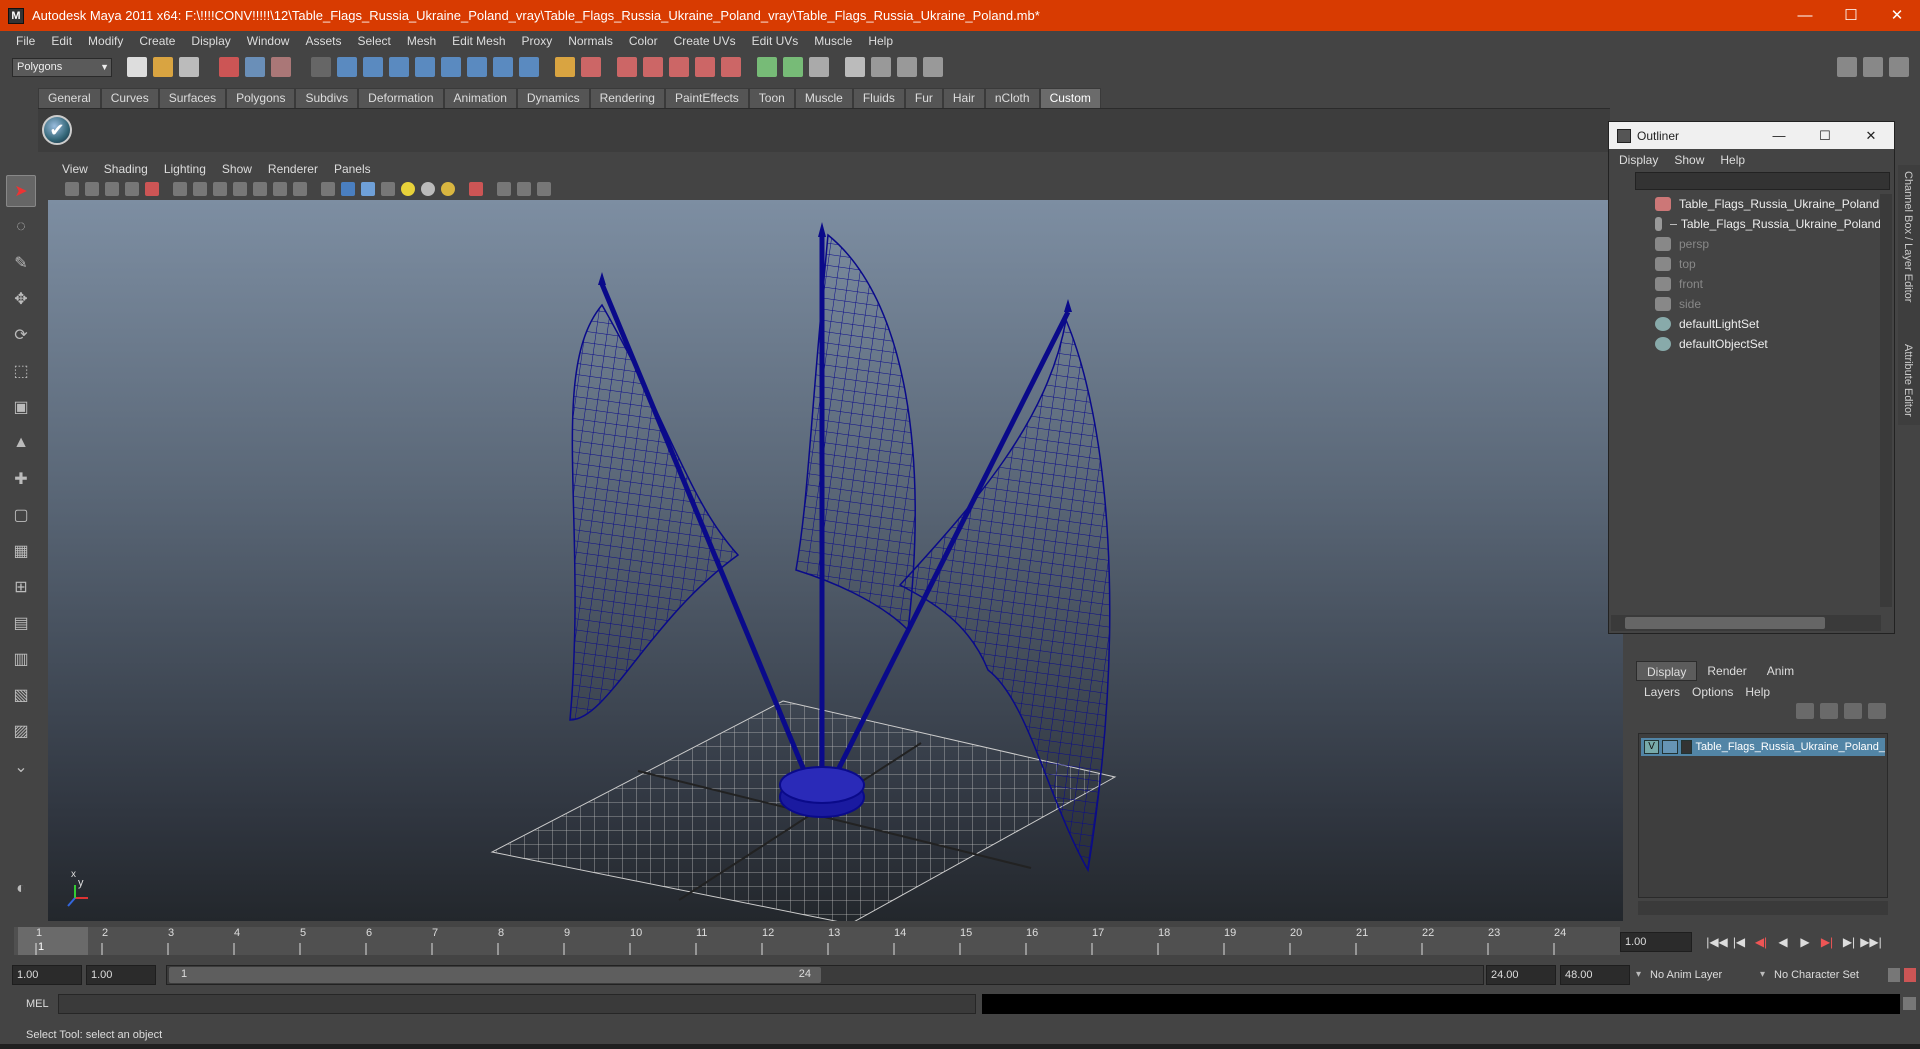 The height and width of the screenshot is (1049, 1920). I want to click on move-layer-down-icon, so click(1829, 711).